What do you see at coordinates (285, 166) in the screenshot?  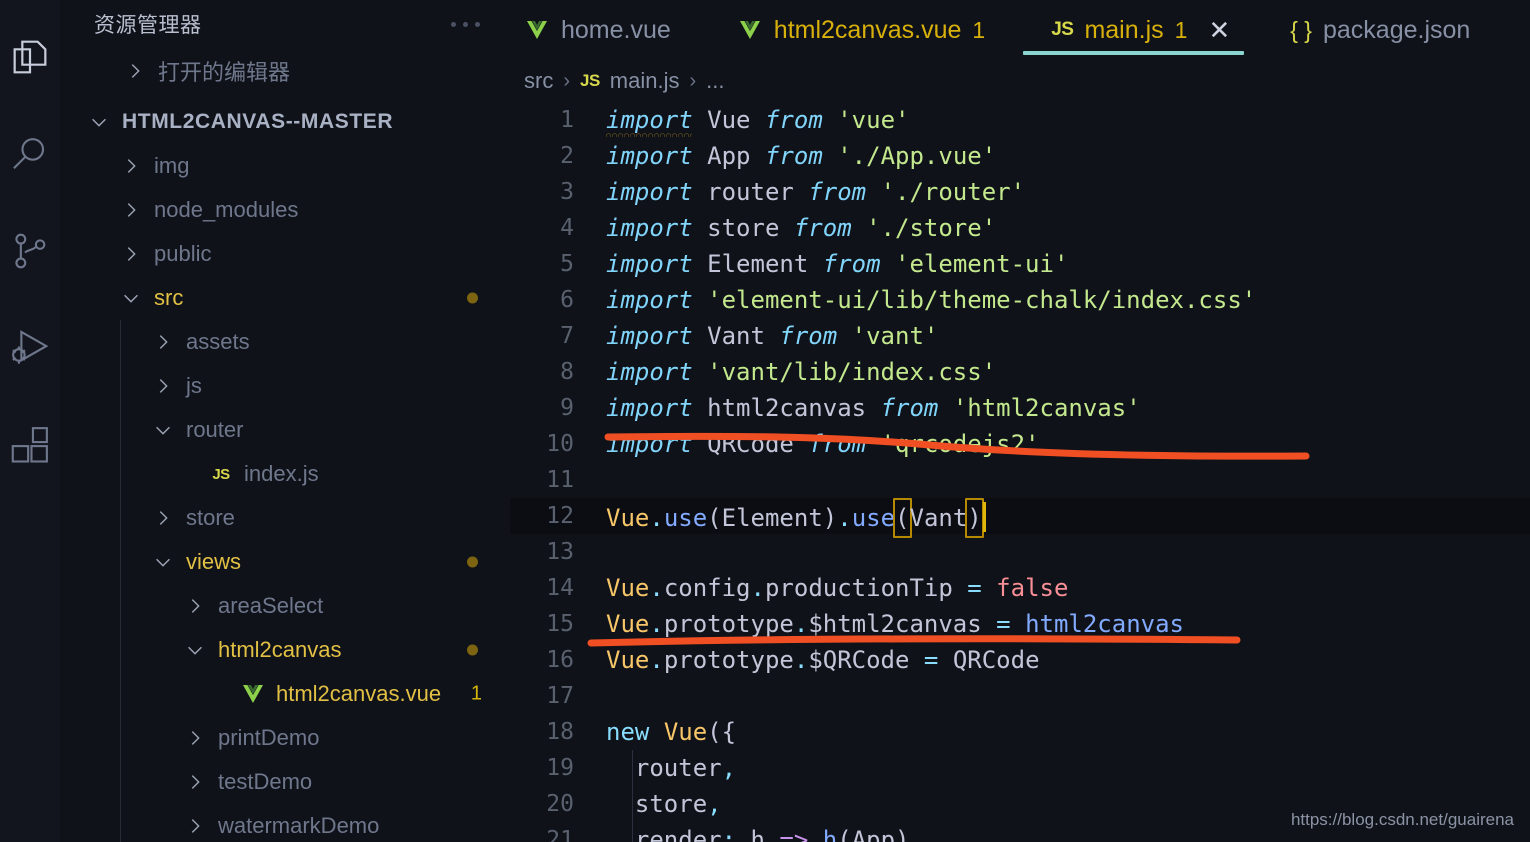 I see `tree-item-img: img` at bounding box center [285, 166].